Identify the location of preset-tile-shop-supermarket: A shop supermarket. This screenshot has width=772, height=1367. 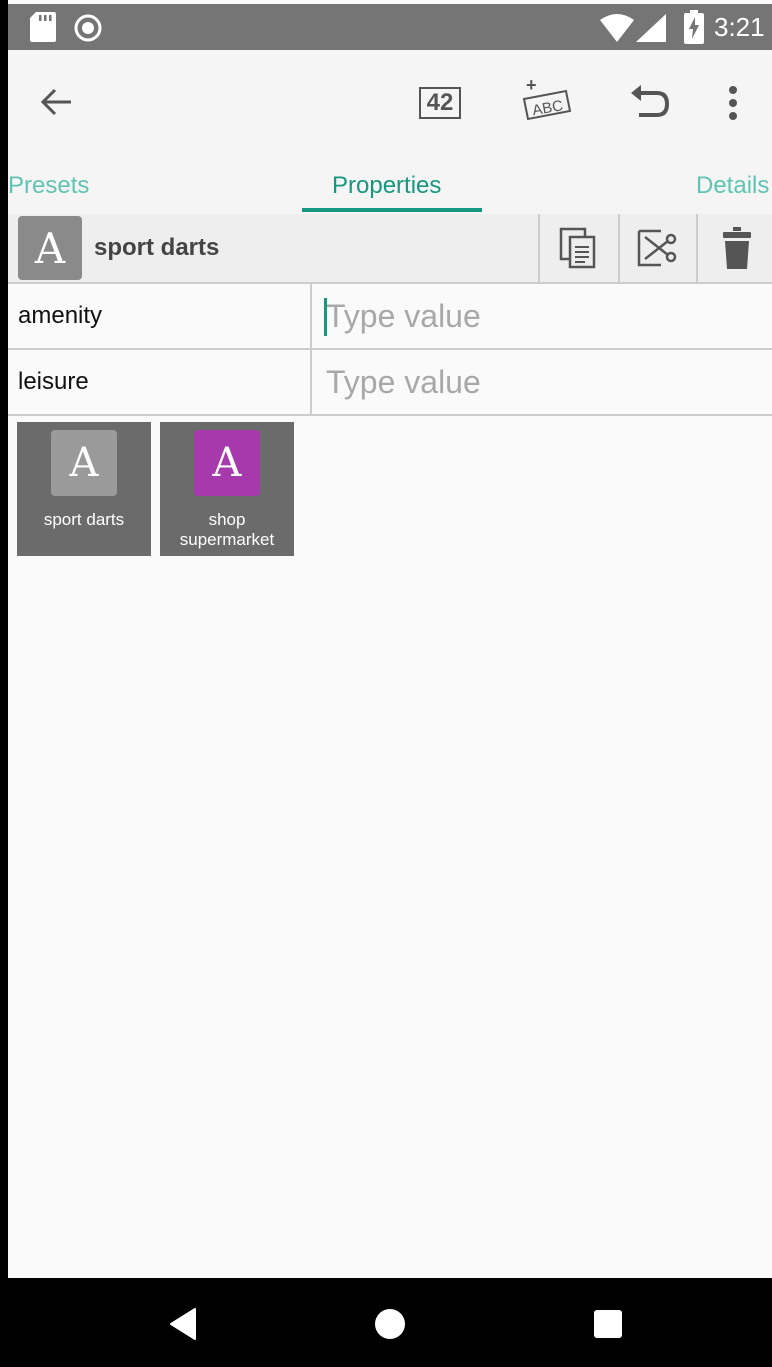
(227, 489).